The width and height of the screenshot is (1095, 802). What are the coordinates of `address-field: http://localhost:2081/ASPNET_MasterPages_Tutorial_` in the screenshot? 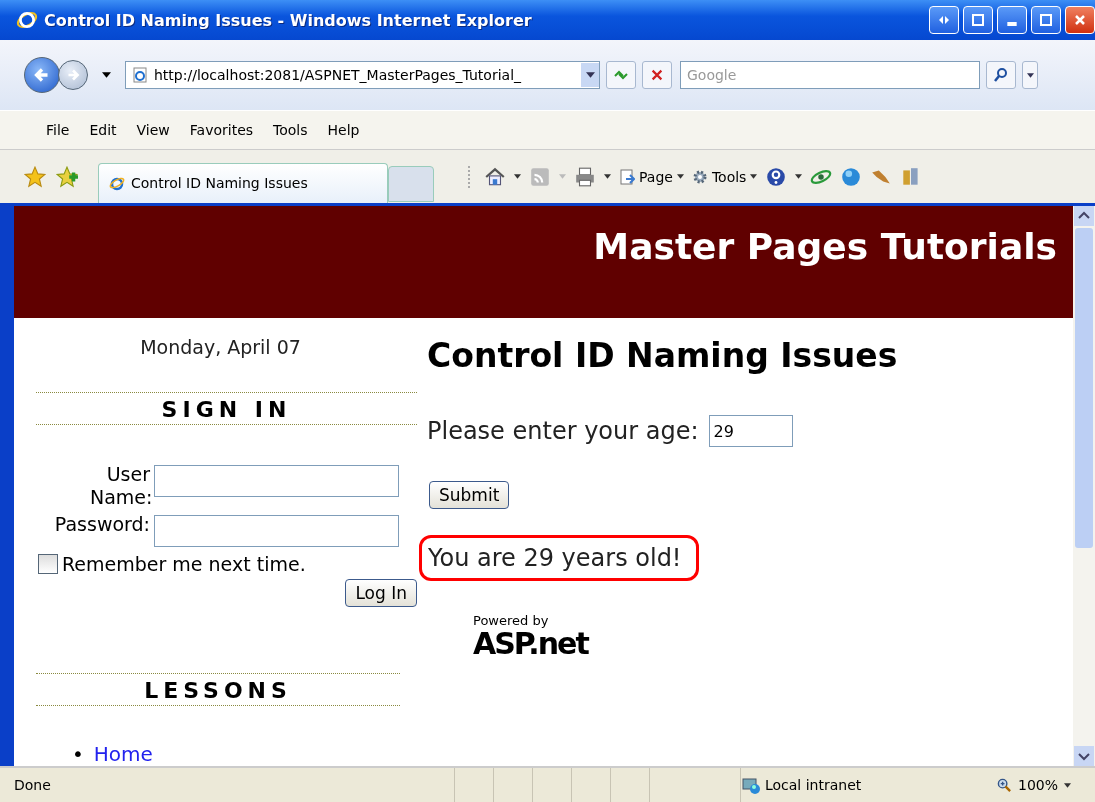 It's located at (362, 75).